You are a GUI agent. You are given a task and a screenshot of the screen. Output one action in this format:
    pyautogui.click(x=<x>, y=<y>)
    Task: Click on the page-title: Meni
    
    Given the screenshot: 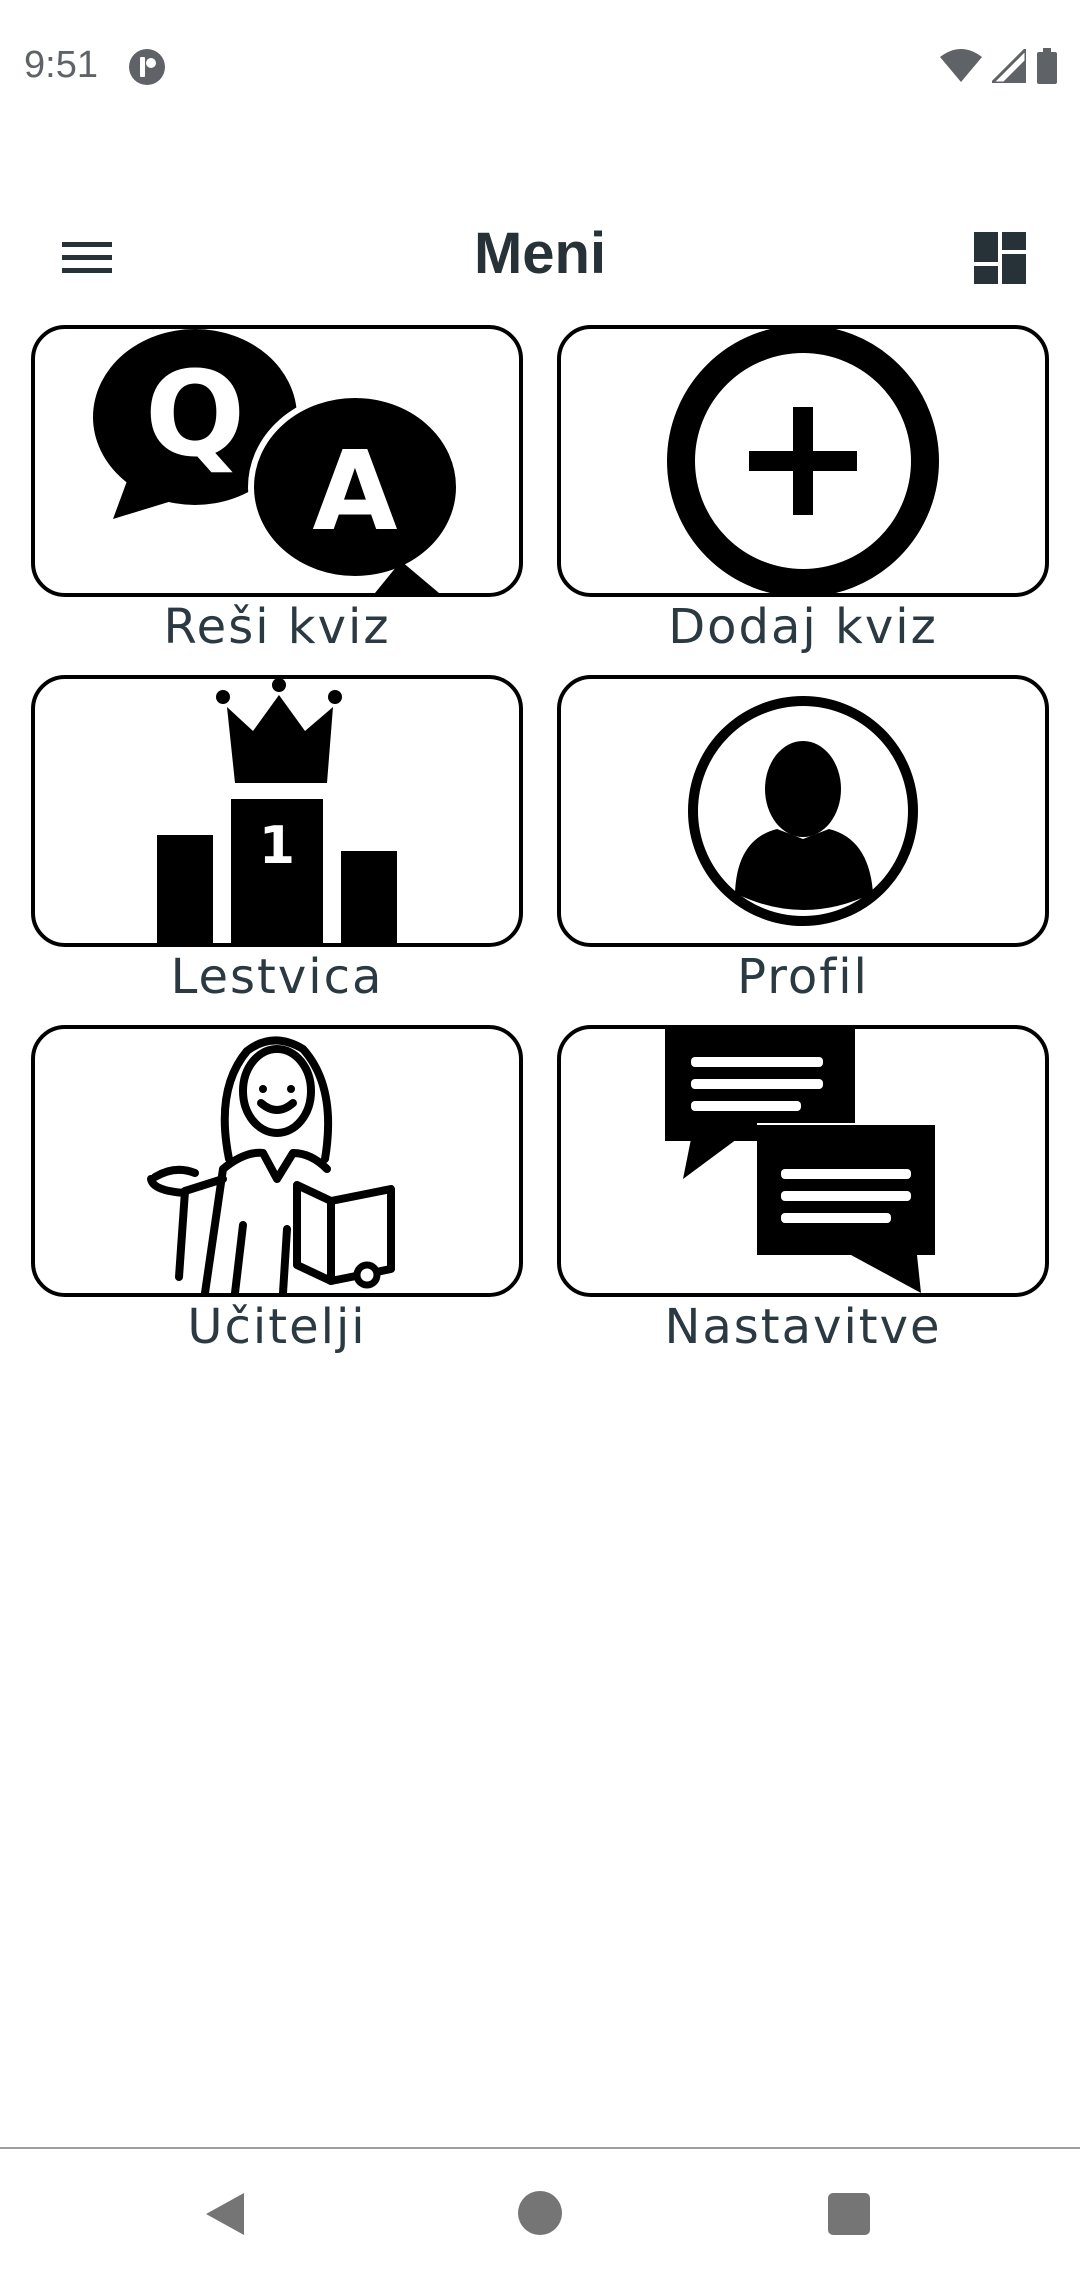 What is the action you would take?
    pyautogui.click(x=540, y=253)
    